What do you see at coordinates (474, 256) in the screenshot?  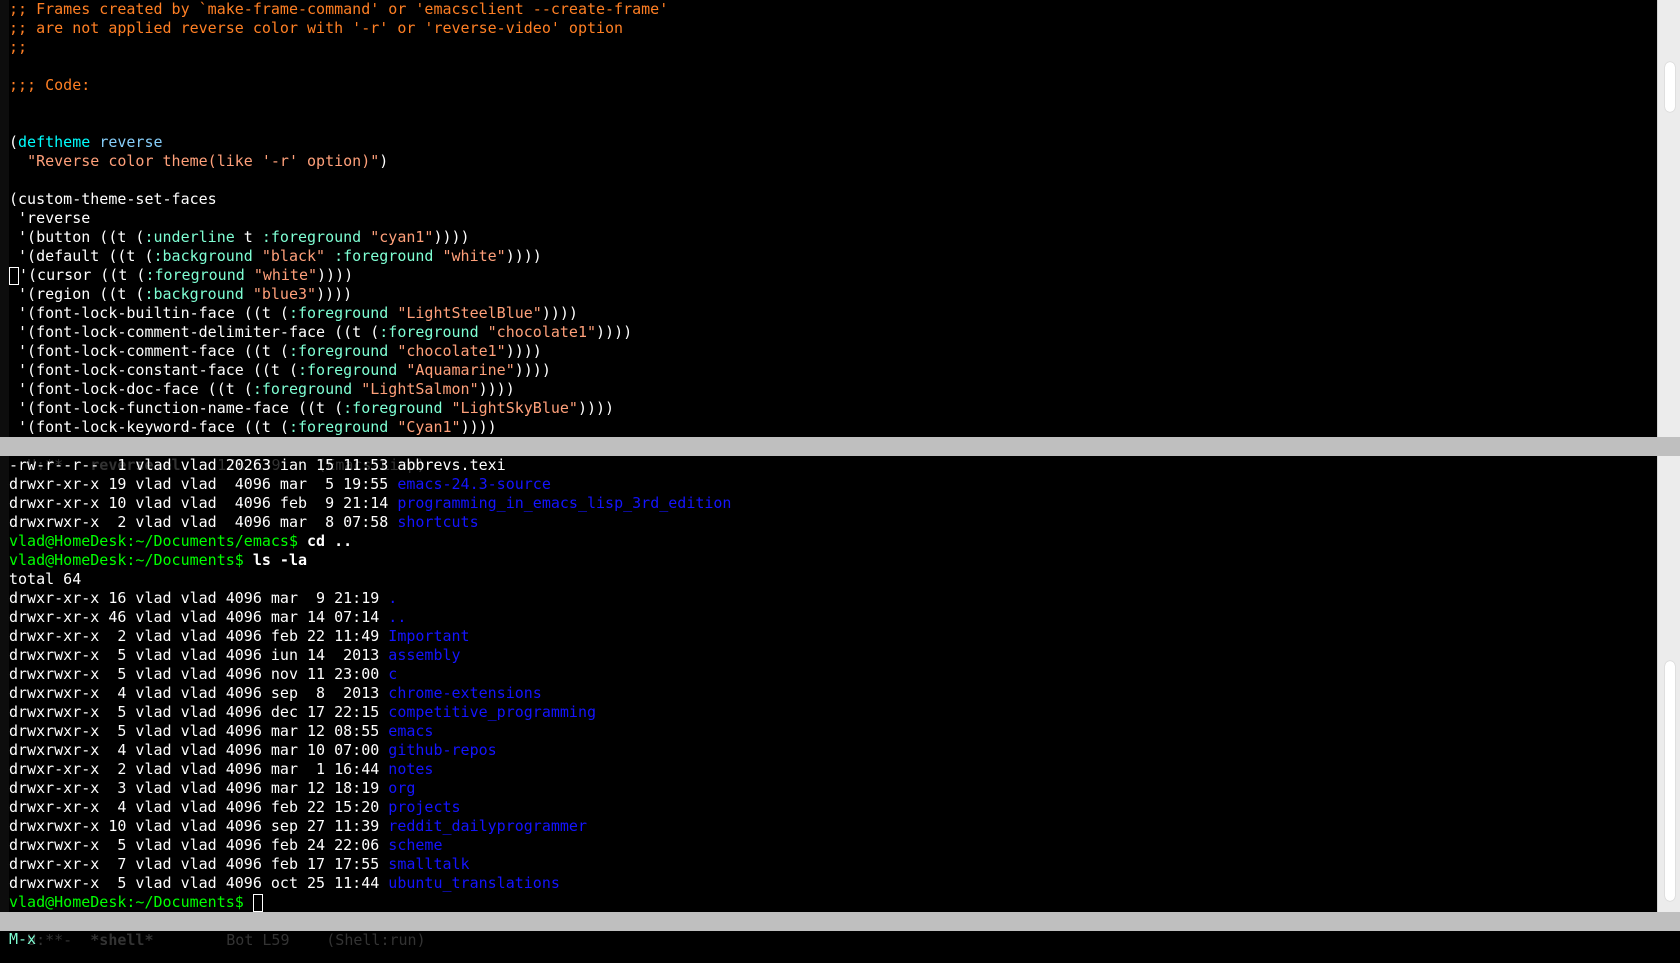 I see `text-token: "white"` at bounding box center [474, 256].